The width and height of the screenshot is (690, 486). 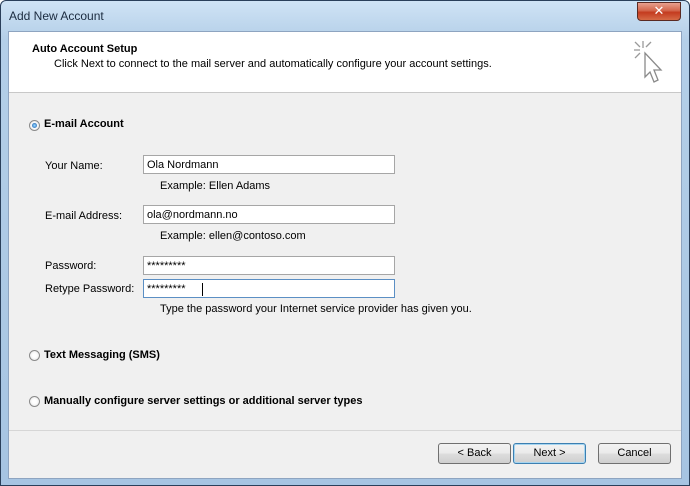 I want to click on retype-password-value: *********, so click(x=166, y=289).